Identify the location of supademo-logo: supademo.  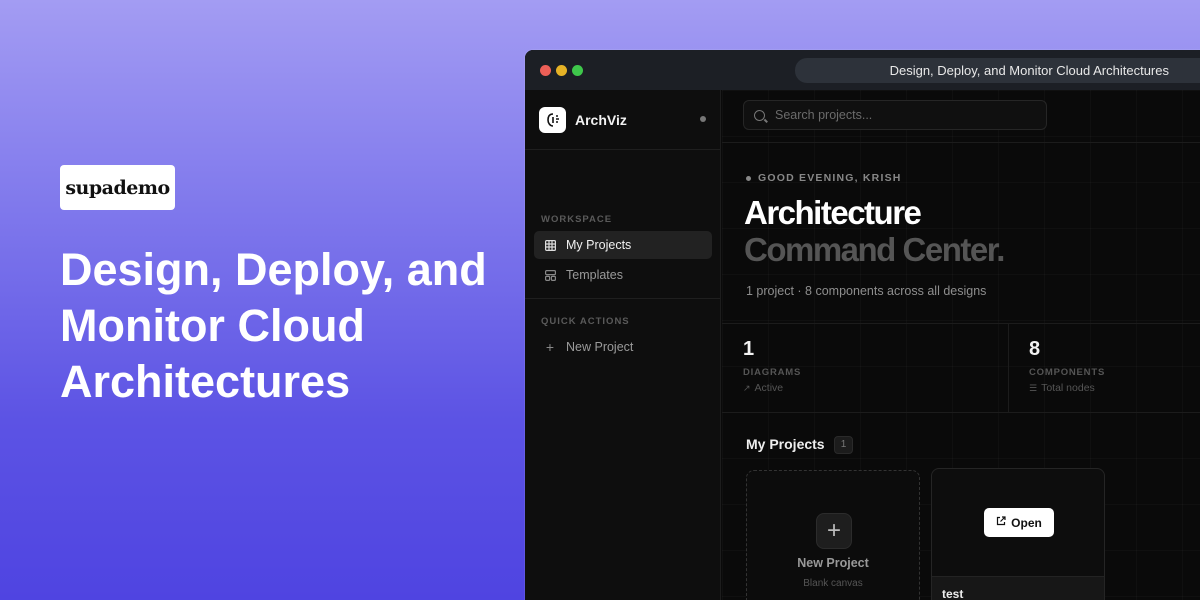
(117, 187).